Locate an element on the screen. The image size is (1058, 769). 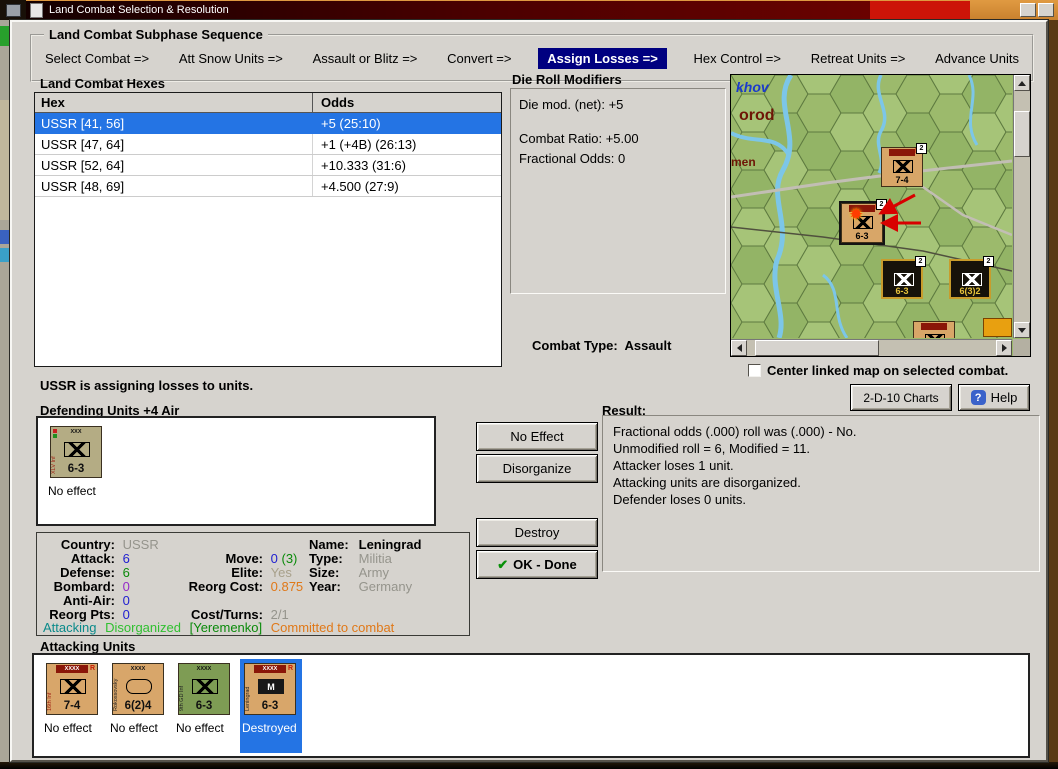
unit-counter: XXX XLV Inf 6-3 is located at coordinates (76, 452).